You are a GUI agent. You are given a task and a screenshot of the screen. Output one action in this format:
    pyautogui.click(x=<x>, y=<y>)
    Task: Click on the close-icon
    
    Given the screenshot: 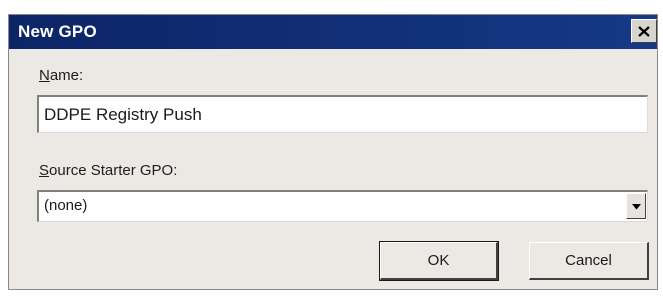 What is the action you would take?
    pyautogui.click(x=644, y=31)
    